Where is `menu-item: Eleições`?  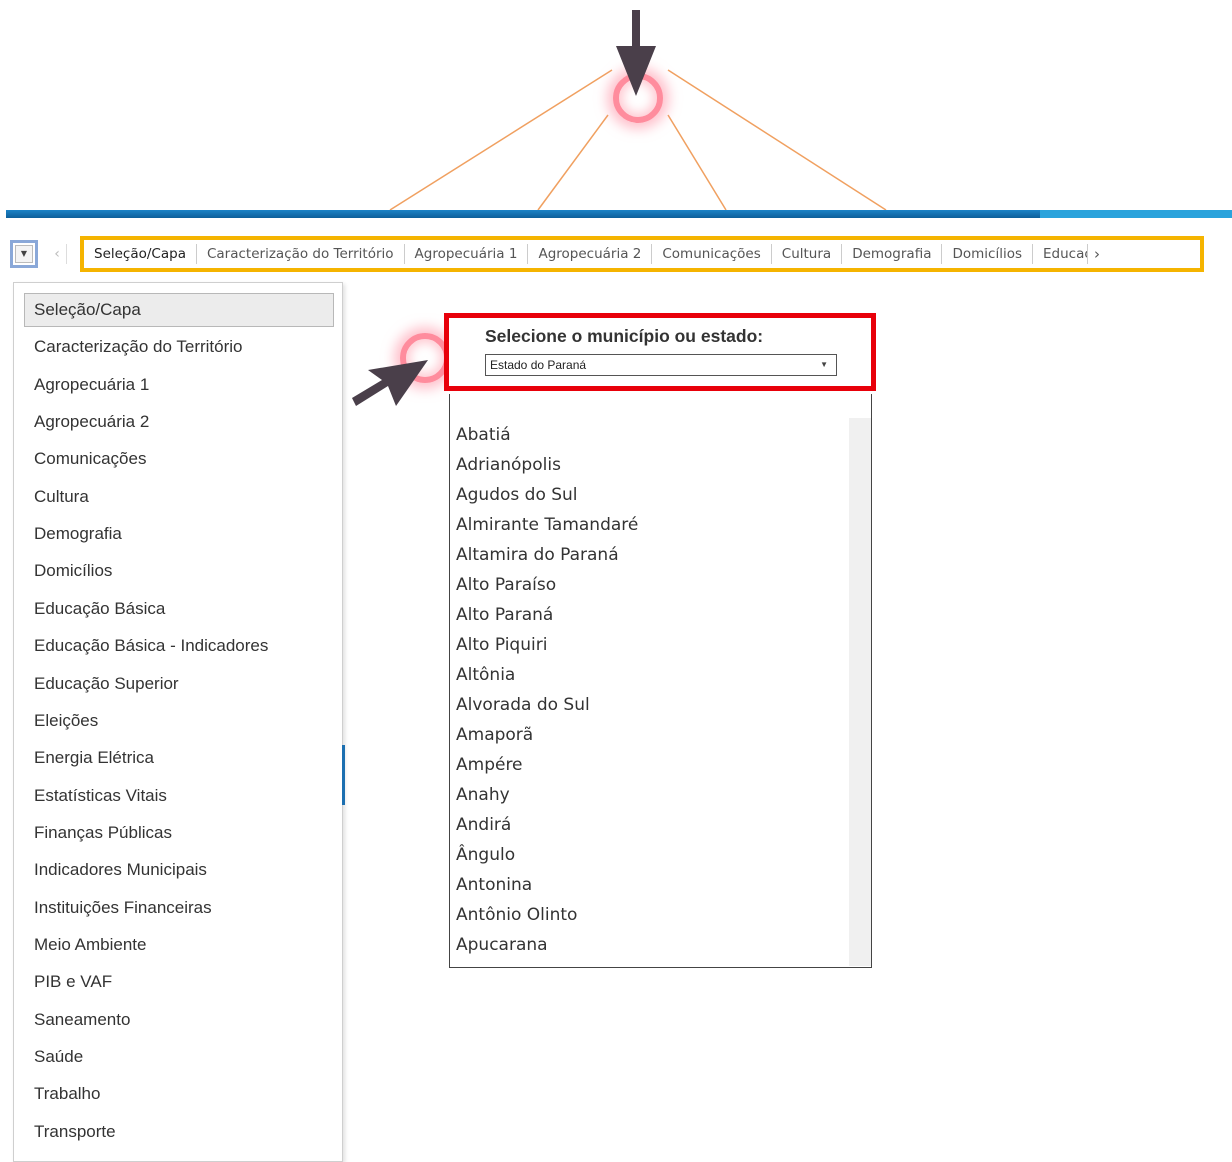
menu-item: Eleições is located at coordinates (179, 721).